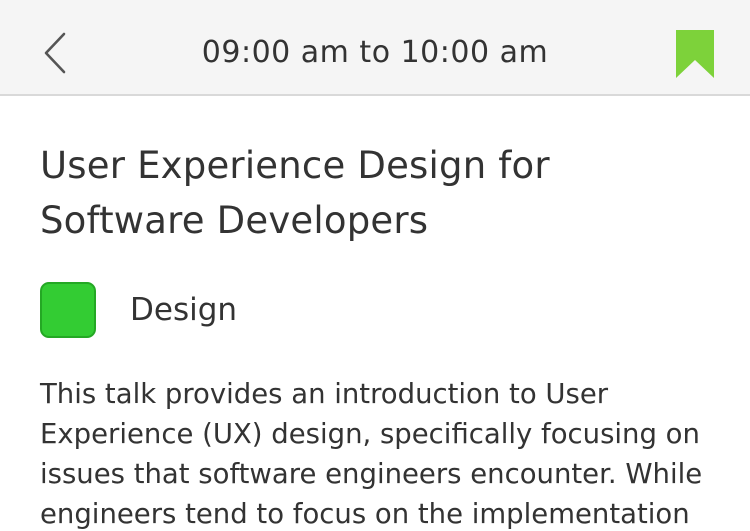  What do you see at coordinates (380, 310) in the screenshot?
I see `track-row: Design` at bounding box center [380, 310].